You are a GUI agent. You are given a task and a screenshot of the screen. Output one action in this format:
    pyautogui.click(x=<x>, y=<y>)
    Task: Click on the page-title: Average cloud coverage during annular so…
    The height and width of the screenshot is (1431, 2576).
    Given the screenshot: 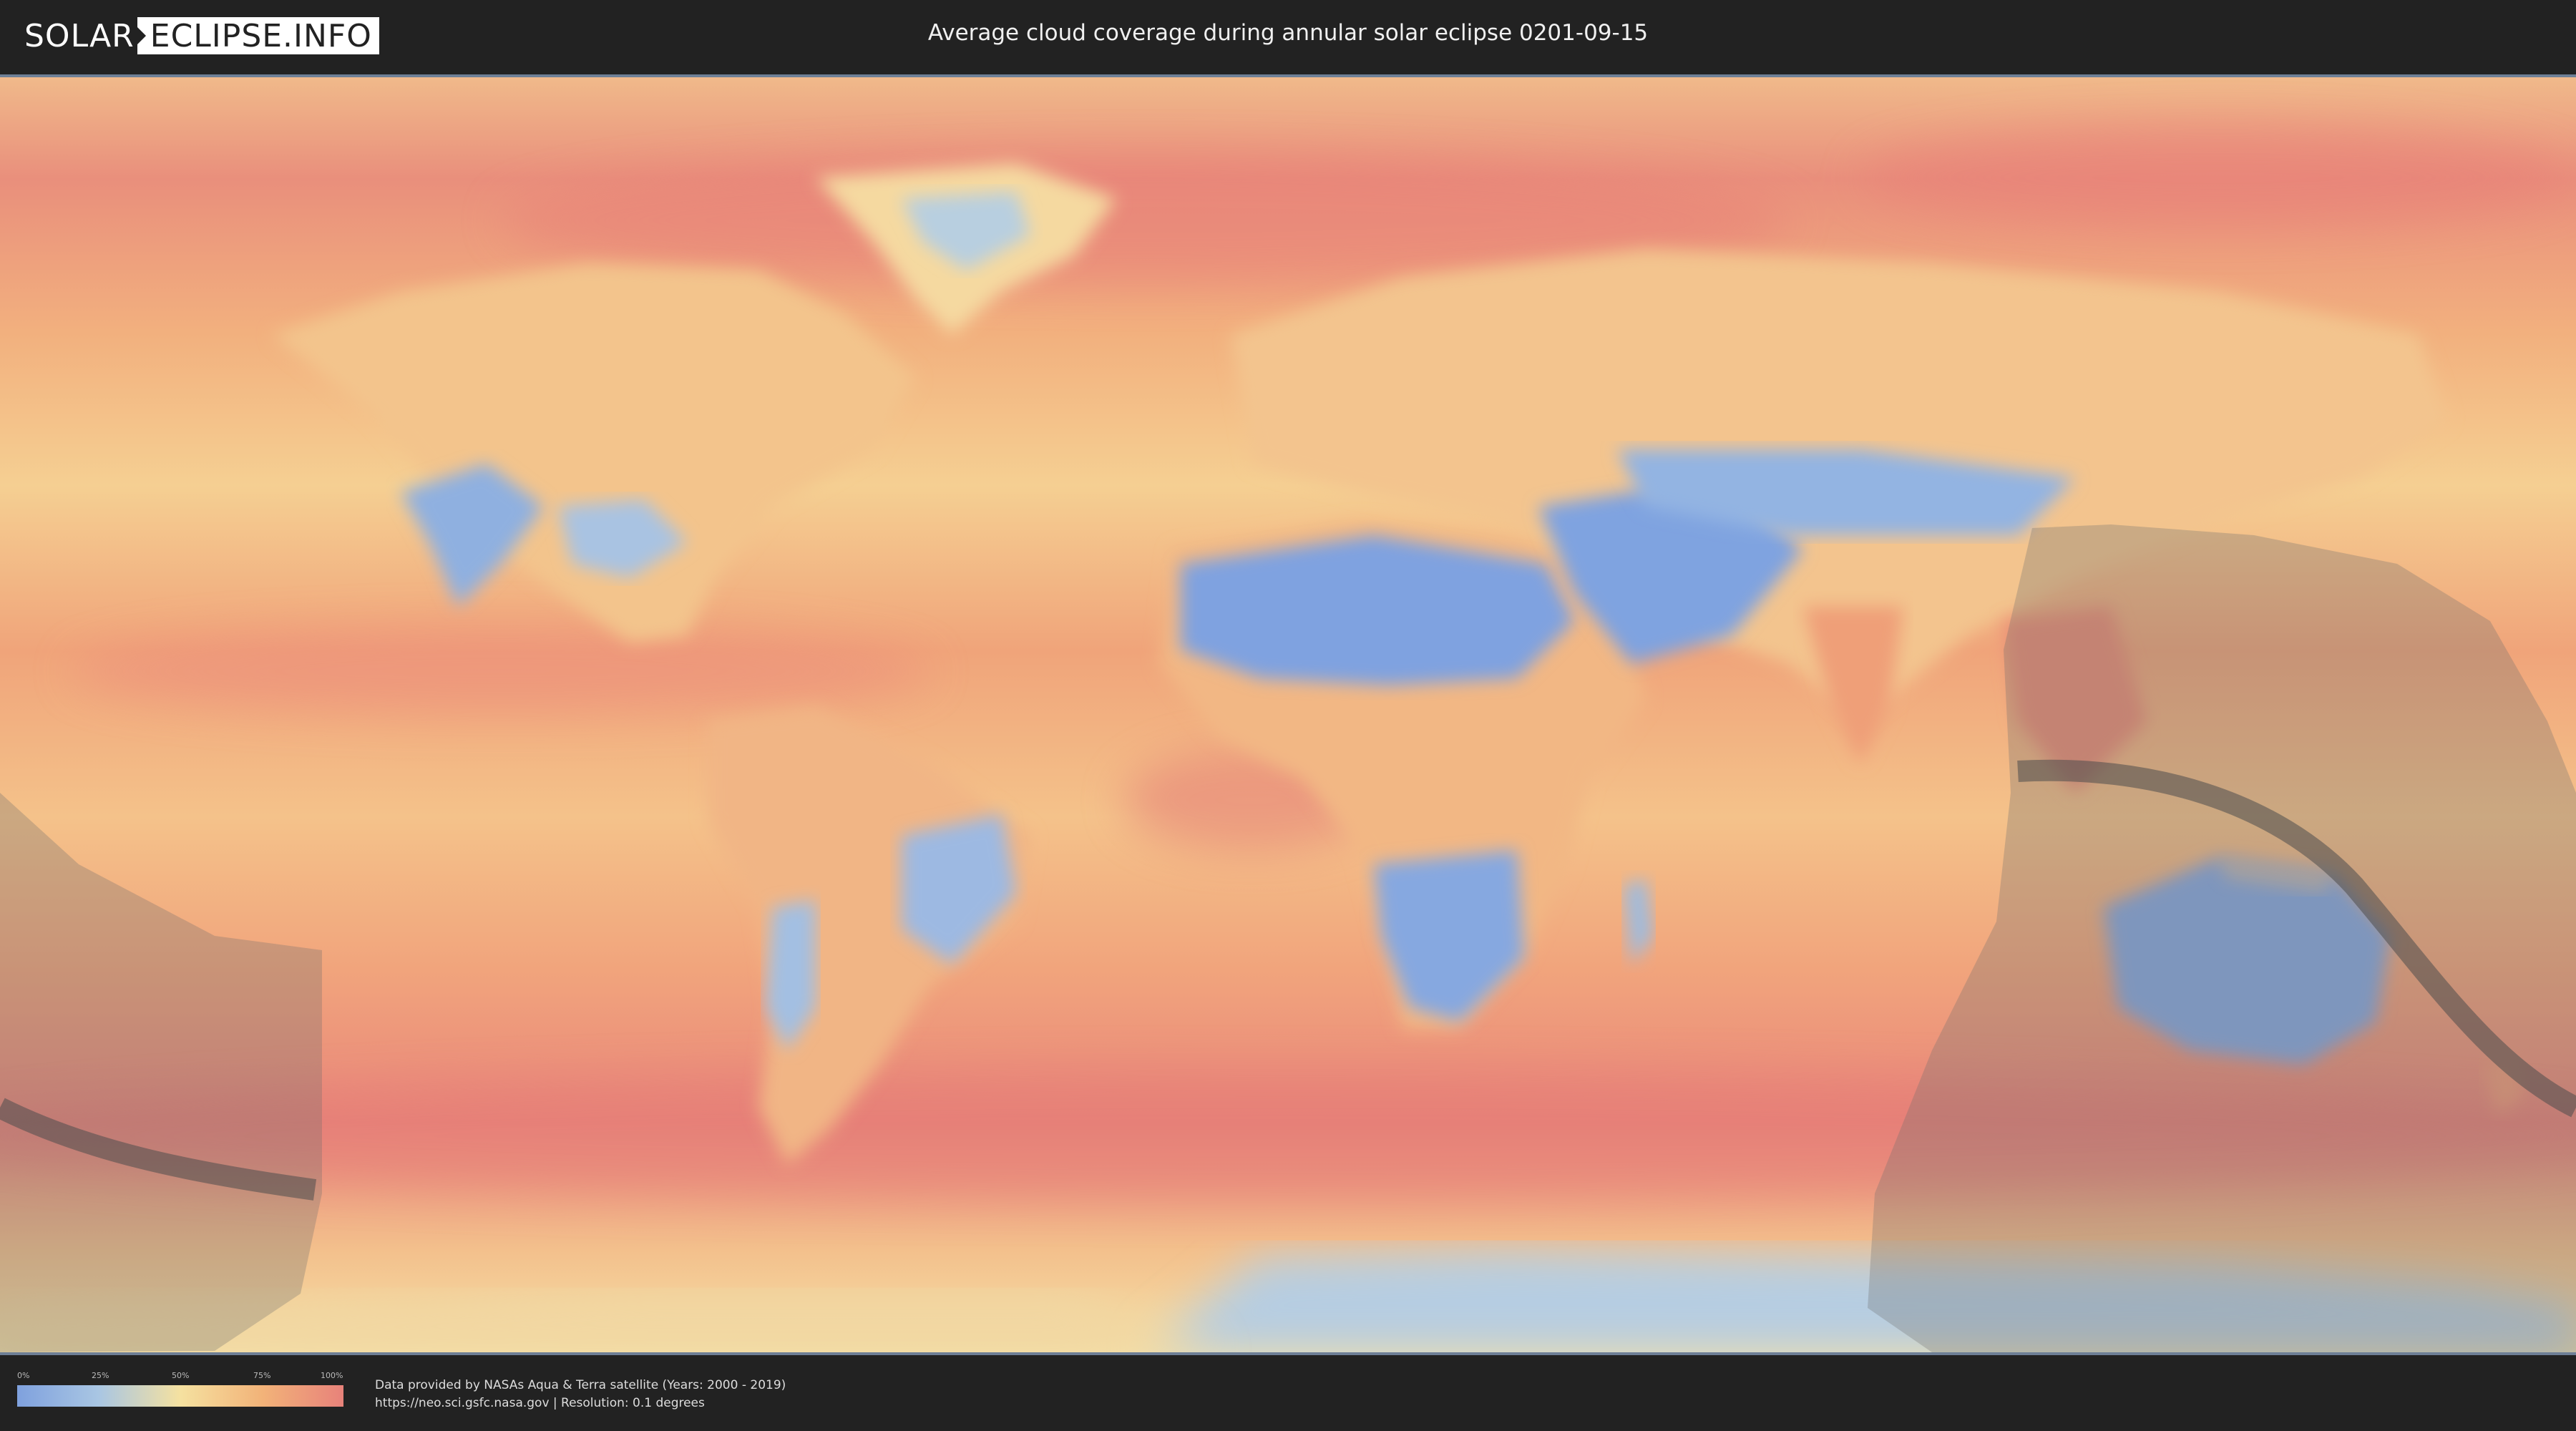 What is the action you would take?
    pyautogui.click(x=1288, y=33)
    